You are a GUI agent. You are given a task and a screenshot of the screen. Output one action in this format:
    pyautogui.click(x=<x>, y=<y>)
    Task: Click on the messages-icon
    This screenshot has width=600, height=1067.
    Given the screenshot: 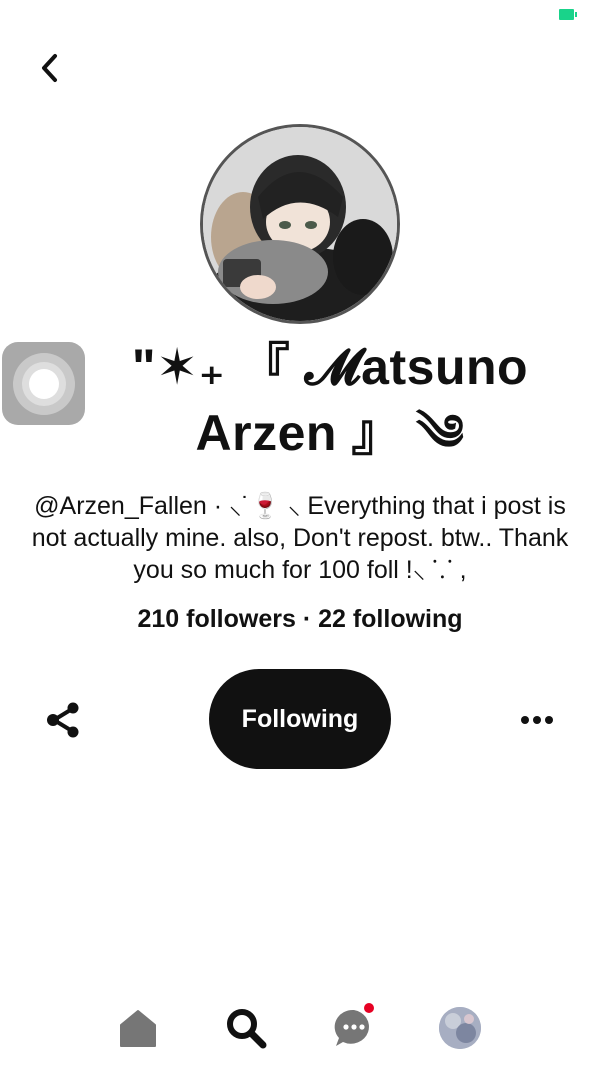 What is the action you would take?
    pyautogui.click(x=351, y=1027)
    